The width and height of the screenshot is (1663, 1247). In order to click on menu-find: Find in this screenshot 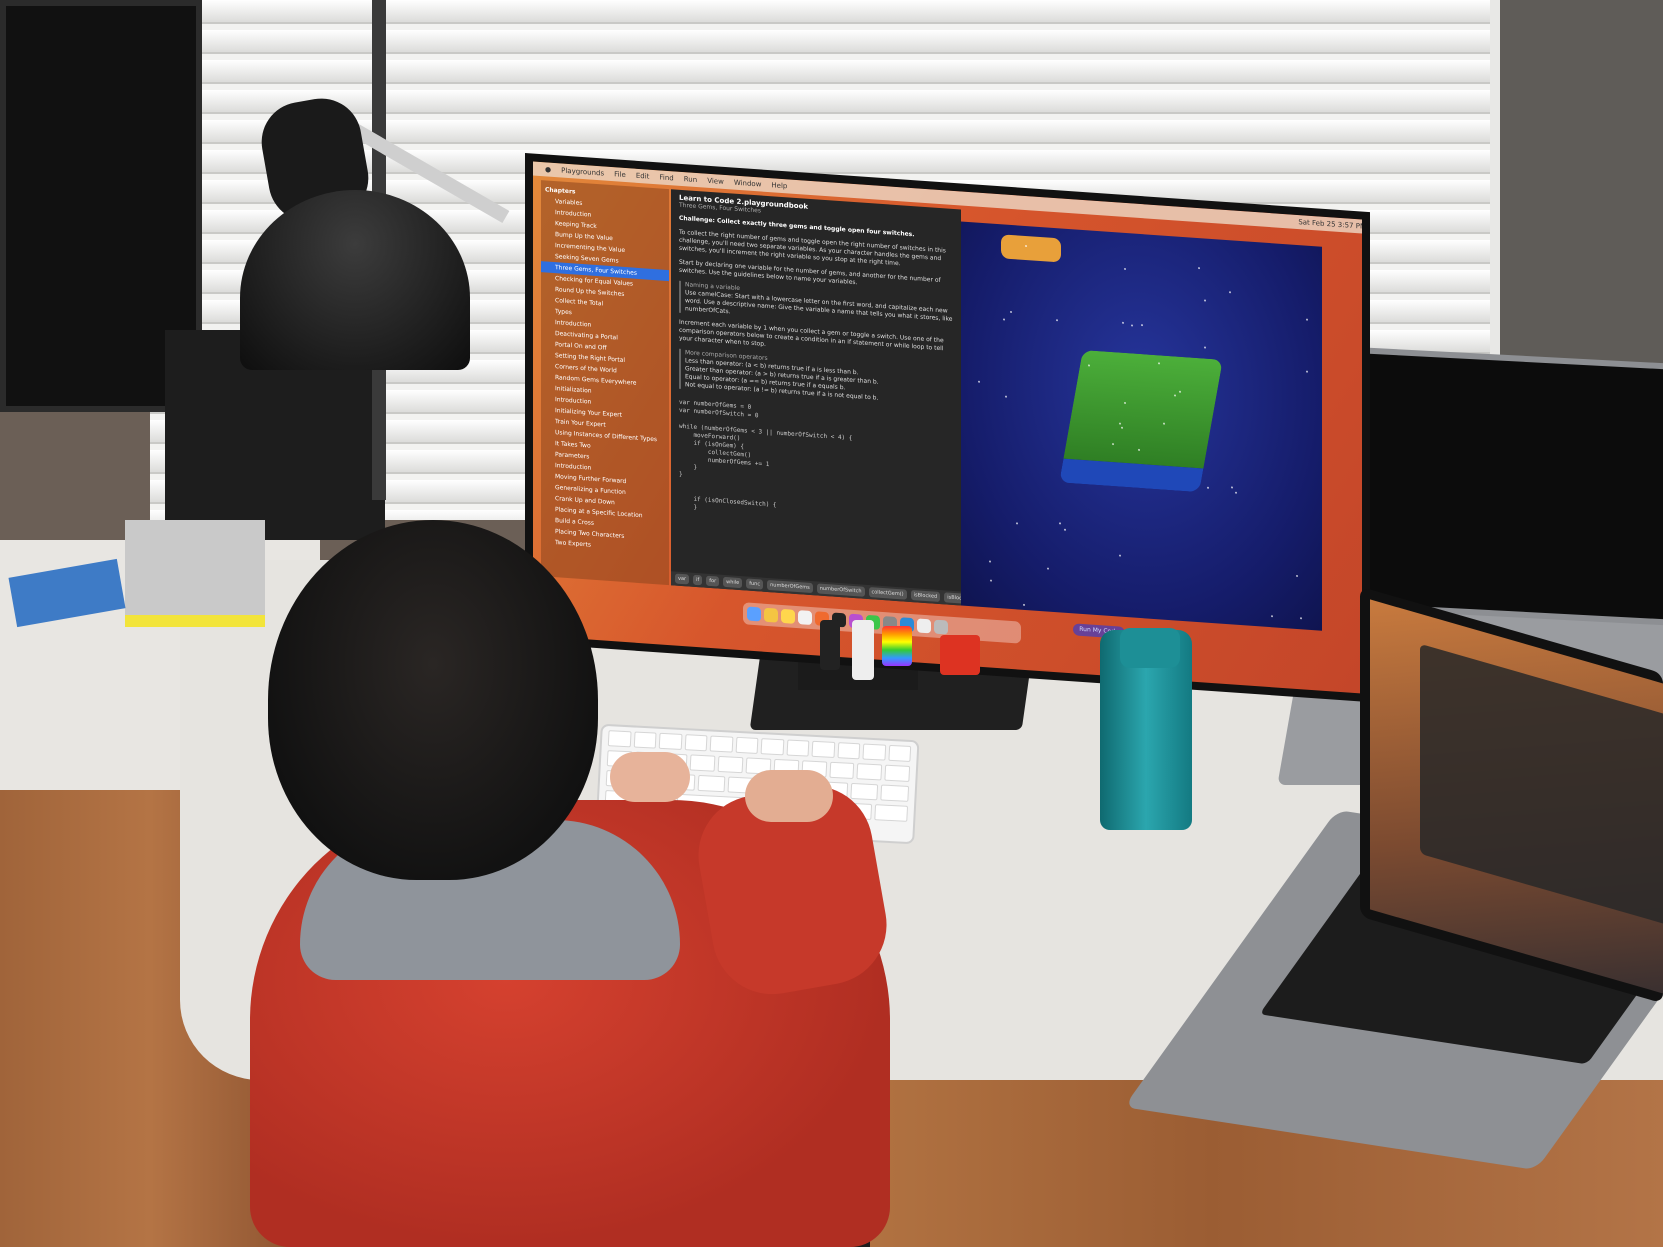, I will do `click(666, 177)`.